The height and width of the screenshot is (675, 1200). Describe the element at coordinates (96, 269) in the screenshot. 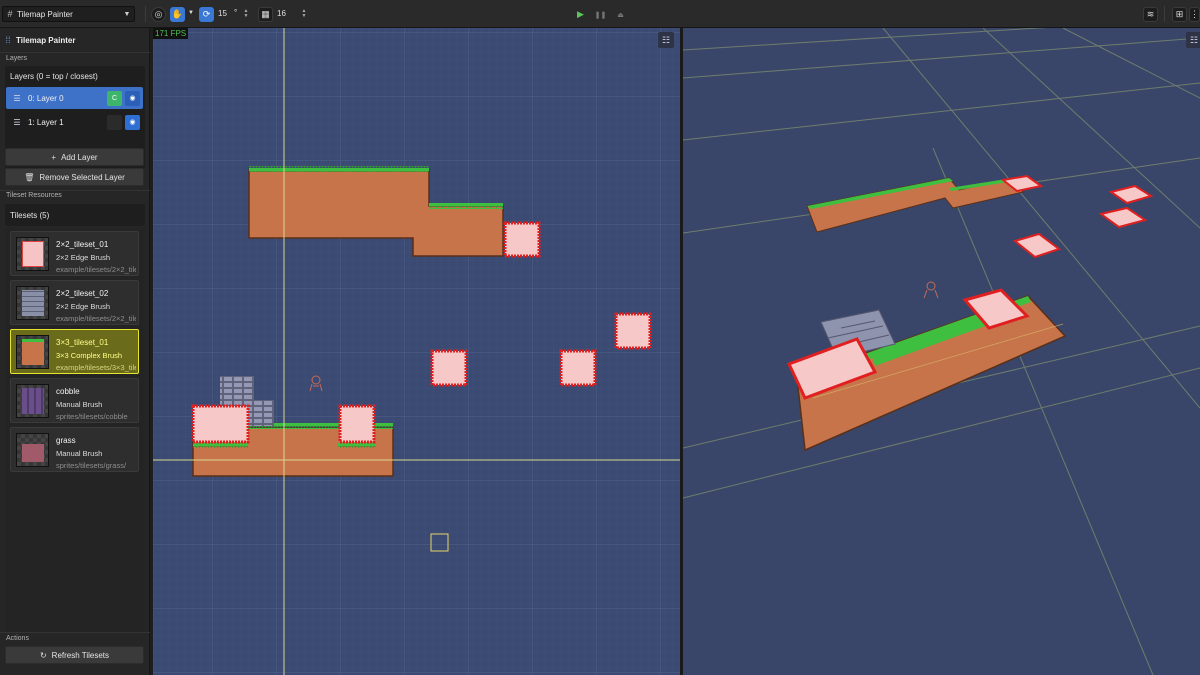

I see `tileset-path: example/tilesets/2×2_tileset_01` at that location.